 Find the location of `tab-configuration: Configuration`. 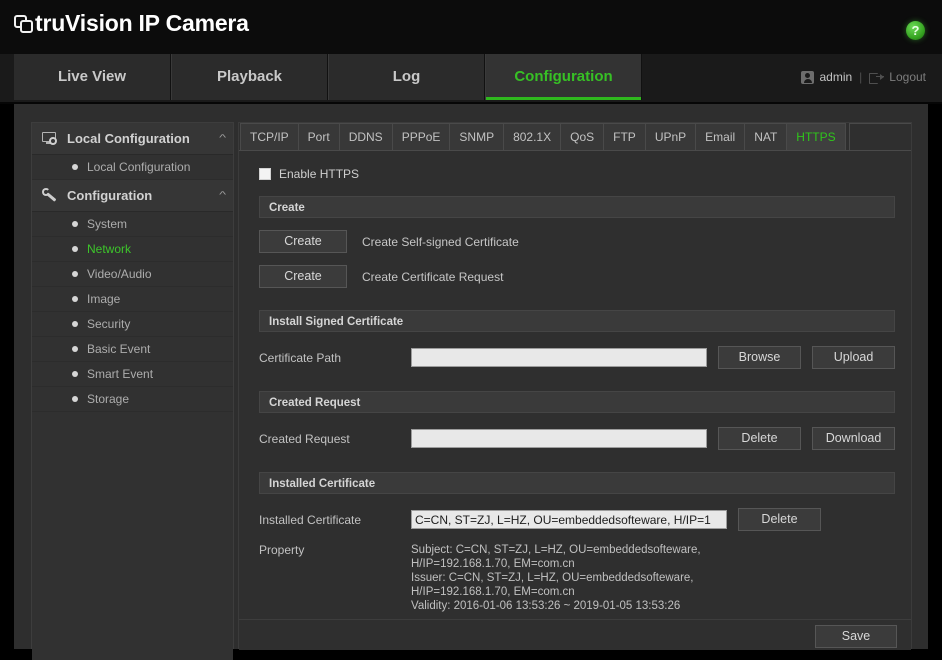

tab-configuration: Configuration is located at coordinates (563, 77).